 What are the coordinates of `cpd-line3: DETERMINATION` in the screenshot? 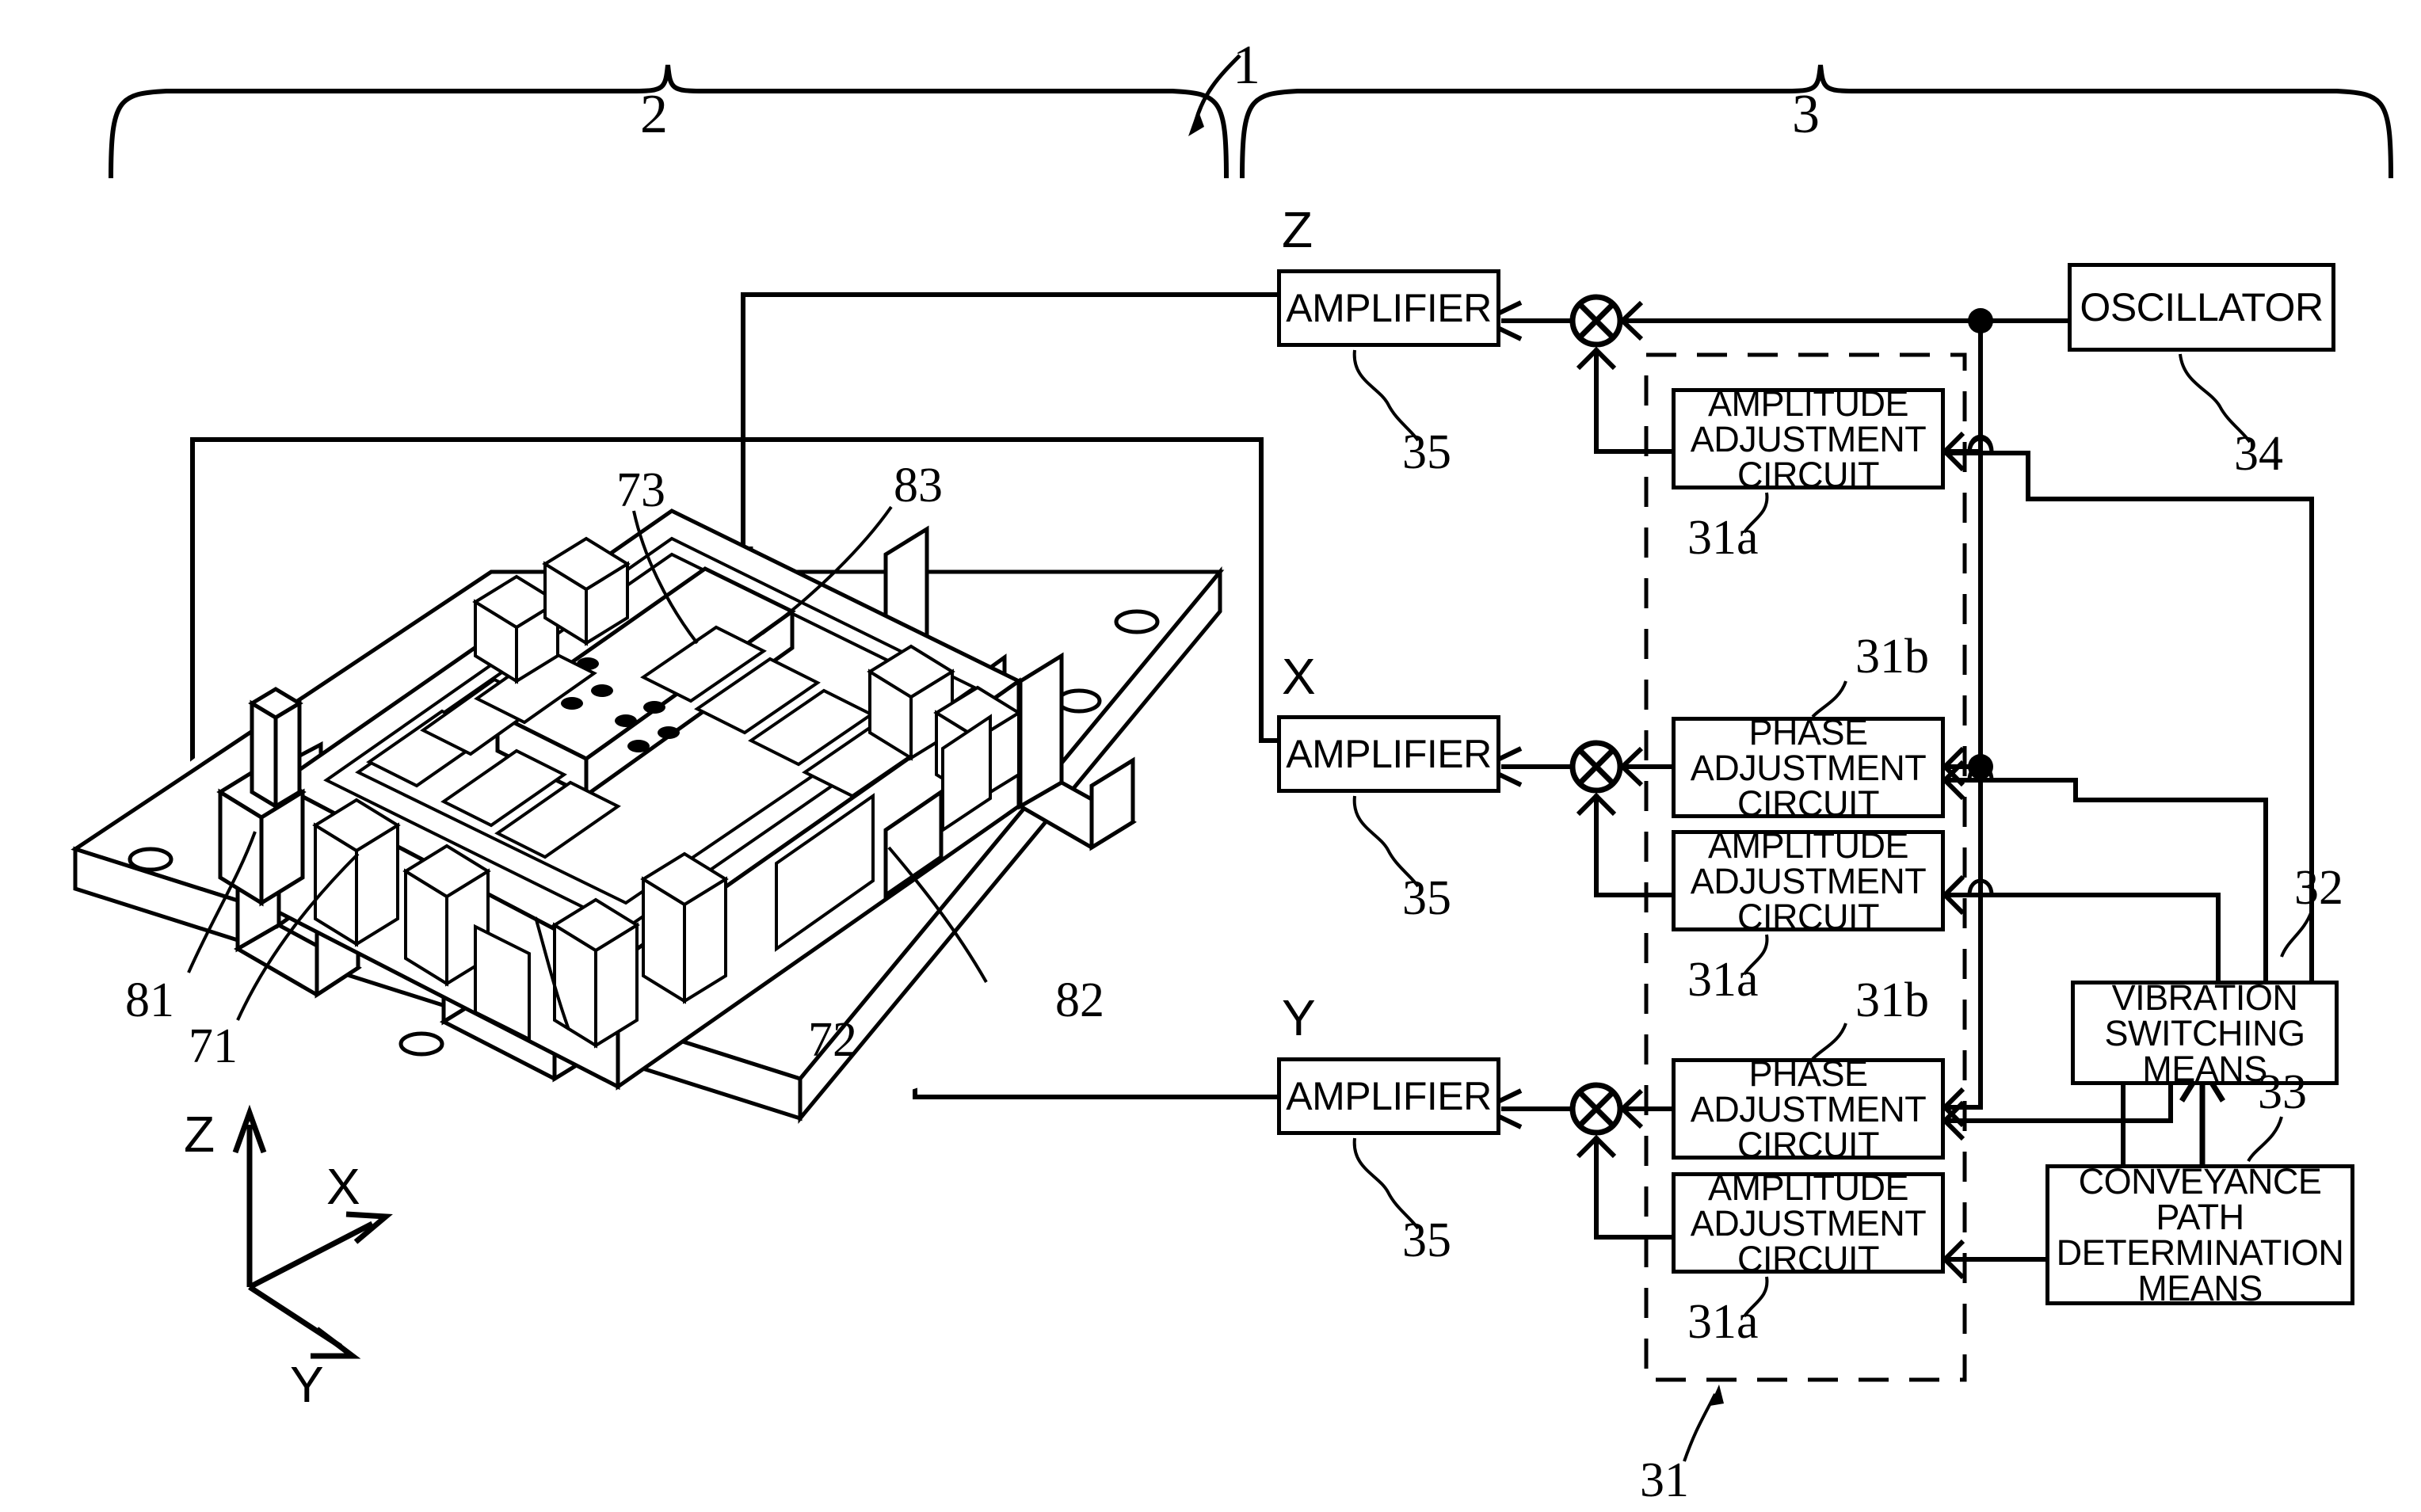 It's located at (2200, 1252).